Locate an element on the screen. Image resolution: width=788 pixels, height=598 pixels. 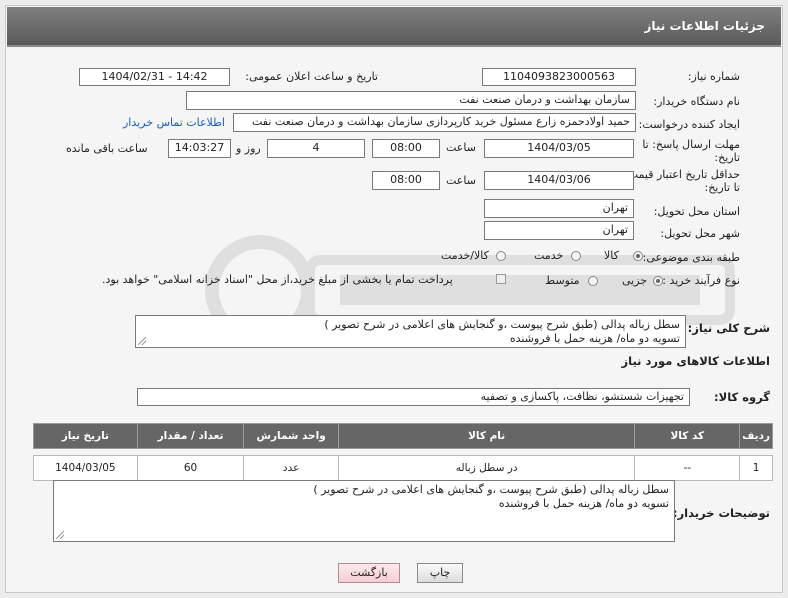
back-button: بازگشت is located at coordinates (369, 573).